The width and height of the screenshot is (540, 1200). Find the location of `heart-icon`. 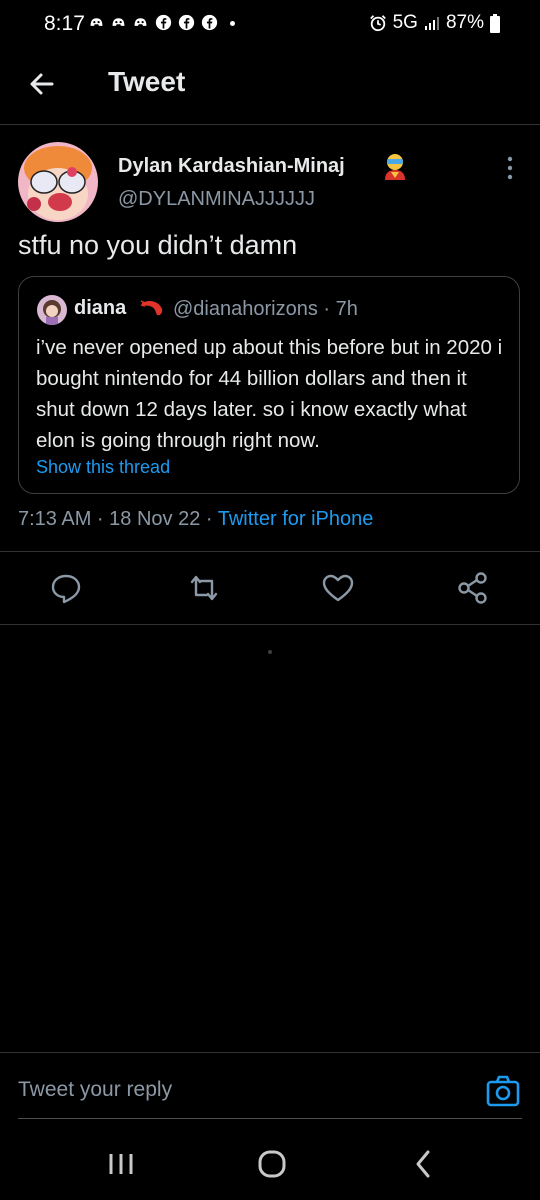

heart-icon is located at coordinates (338, 588).